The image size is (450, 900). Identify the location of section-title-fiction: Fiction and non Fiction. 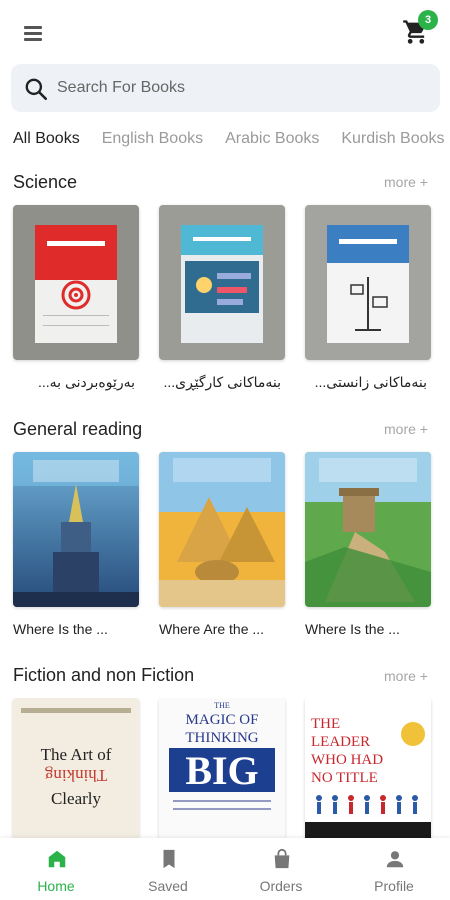
(104, 675).